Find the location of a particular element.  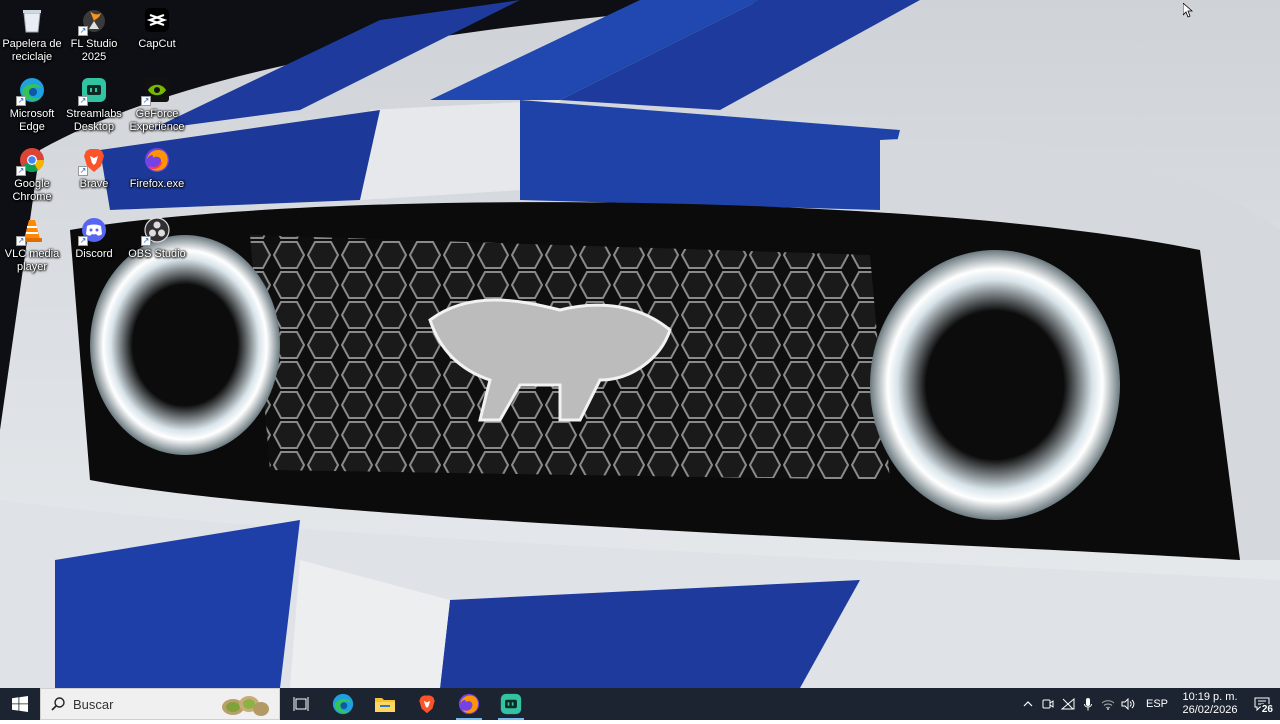

meet-now-icon is located at coordinates (1048, 704).